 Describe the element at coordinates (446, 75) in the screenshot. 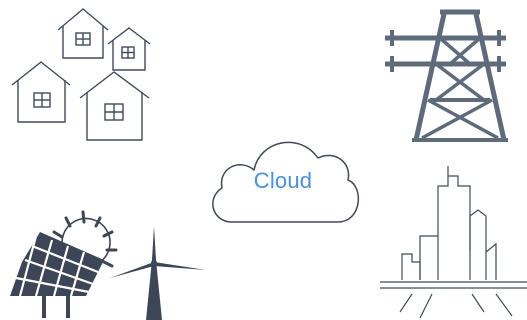

I see `transmission-tower-icon` at that location.